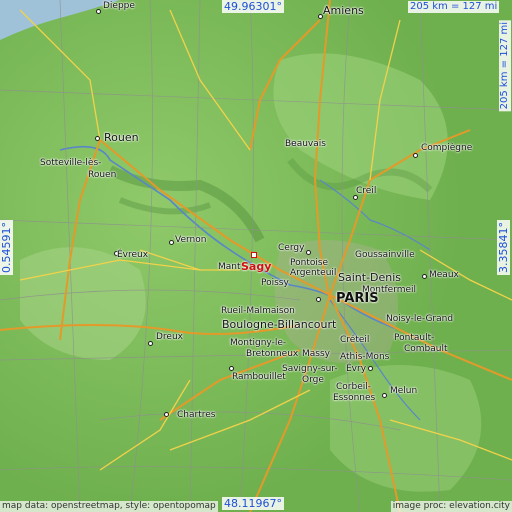 Image resolution: width=512 pixels, height=512 pixels. What do you see at coordinates (365, 357) in the screenshot?
I see `place-label-athis-mons: Athis-Mons` at bounding box center [365, 357].